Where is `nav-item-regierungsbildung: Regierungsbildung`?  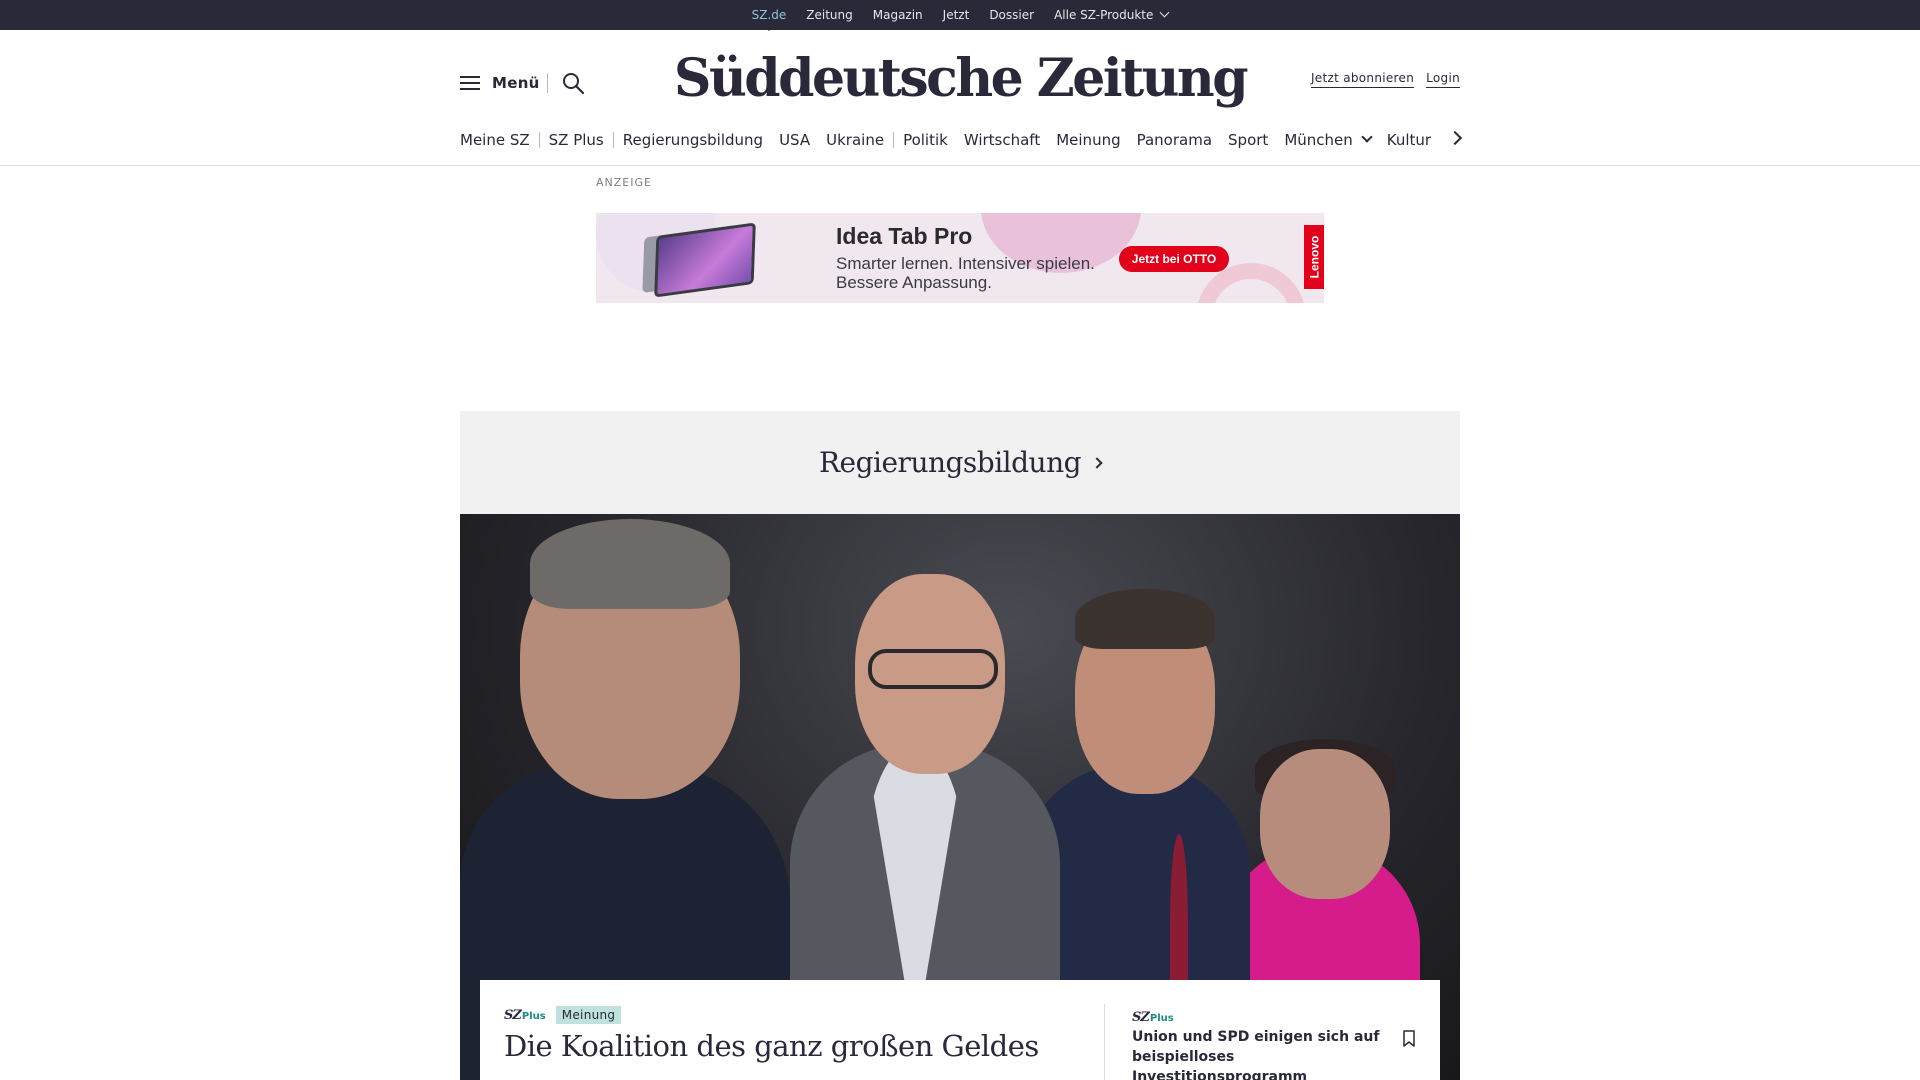 nav-item-regierungsbildung: Regierungsbildung is located at coordinates (693, 140).